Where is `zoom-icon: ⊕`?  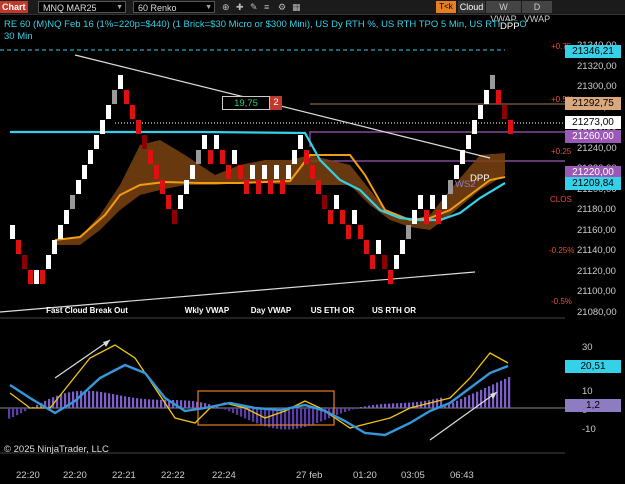 zoom-icon: ⊕ is located at coordinates (226, 7).